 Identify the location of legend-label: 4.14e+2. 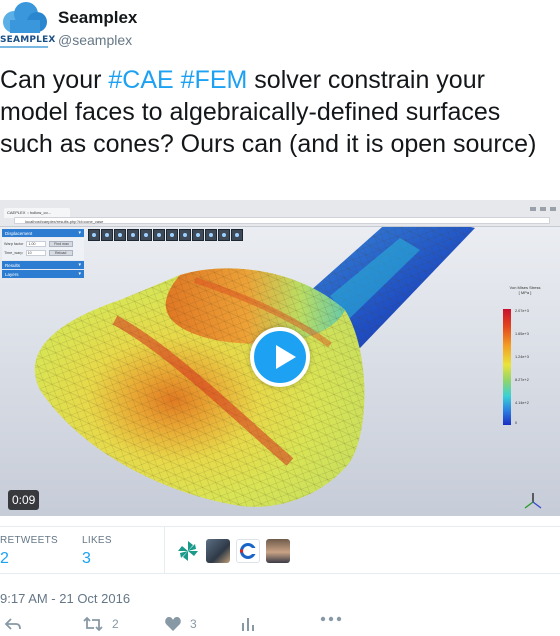
(522, 403).